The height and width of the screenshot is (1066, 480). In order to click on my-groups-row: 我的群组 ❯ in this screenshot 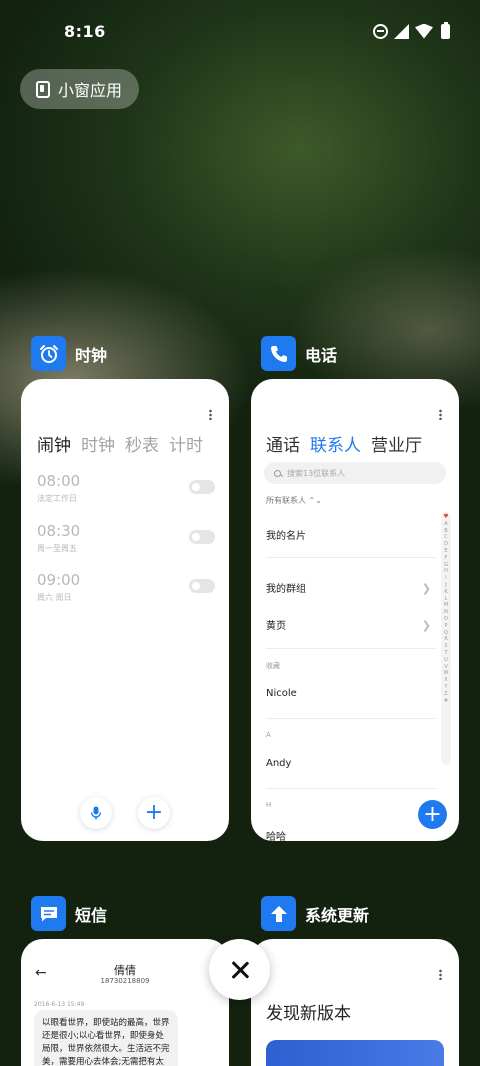, I will do `click(348, 587)`.